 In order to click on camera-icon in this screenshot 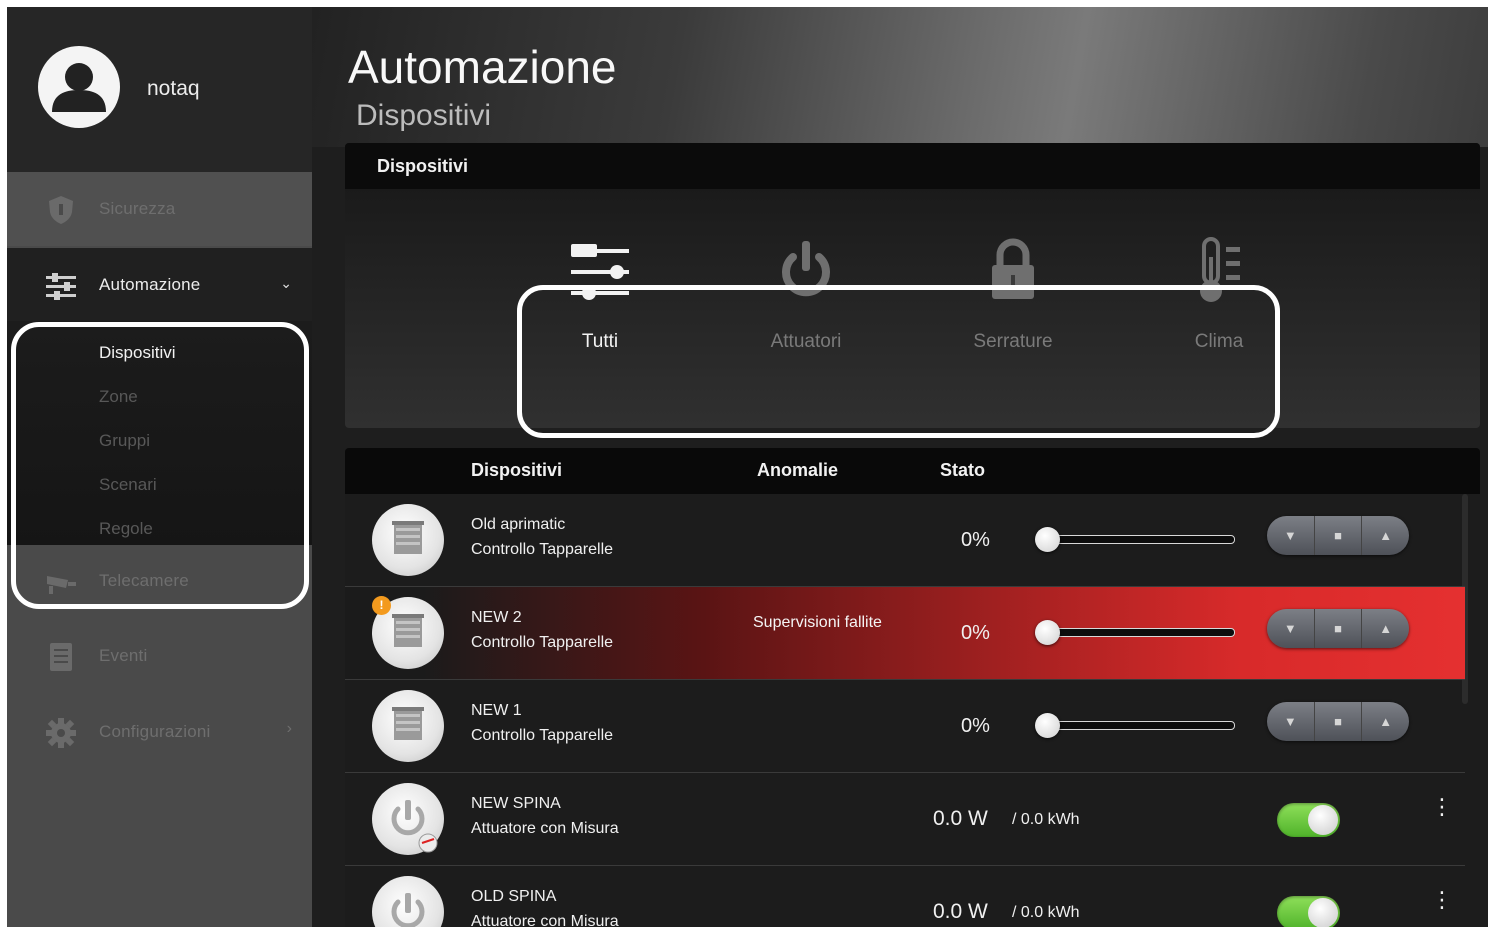, I will do `click(61, 585)`.